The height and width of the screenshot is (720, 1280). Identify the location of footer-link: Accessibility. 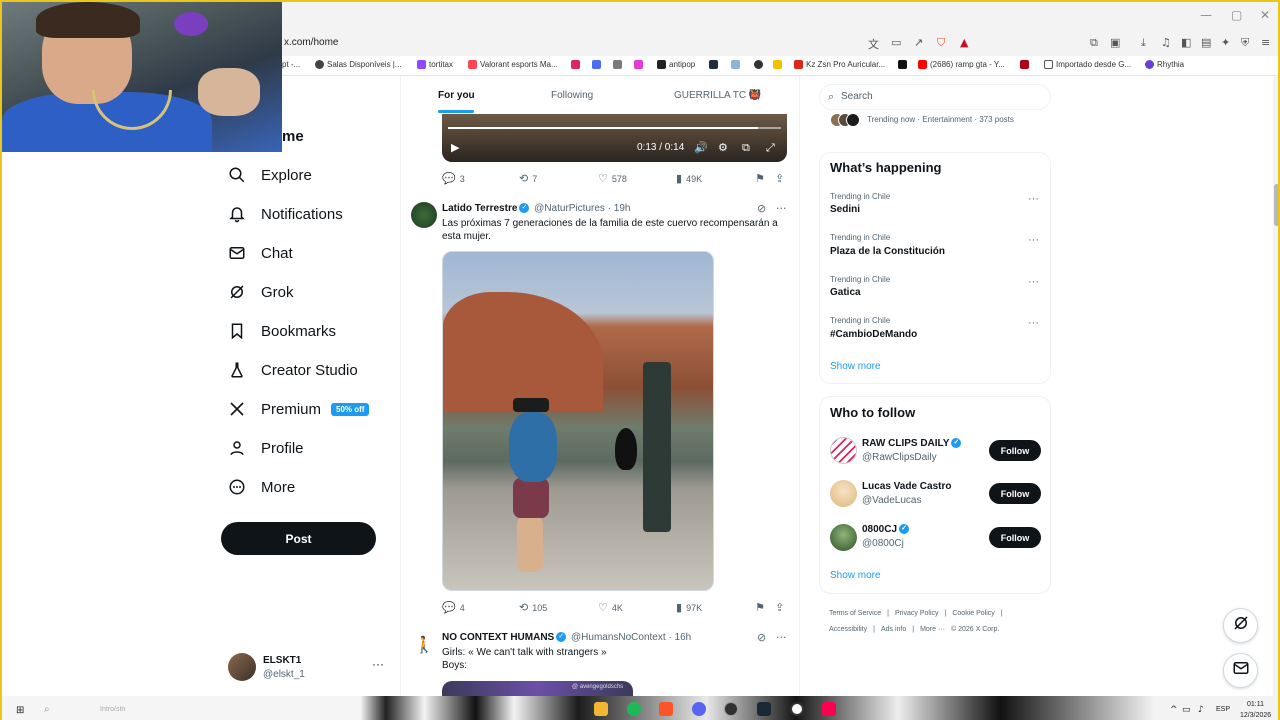
(848, 629).